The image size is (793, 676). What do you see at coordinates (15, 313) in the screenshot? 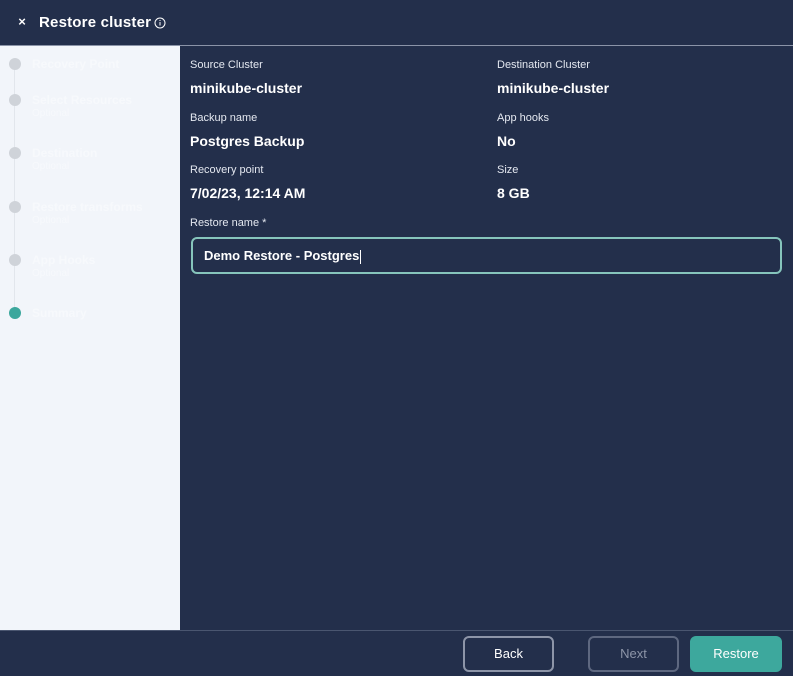
I see `step-indicator-dot-active` at bounding box center [15, 313].